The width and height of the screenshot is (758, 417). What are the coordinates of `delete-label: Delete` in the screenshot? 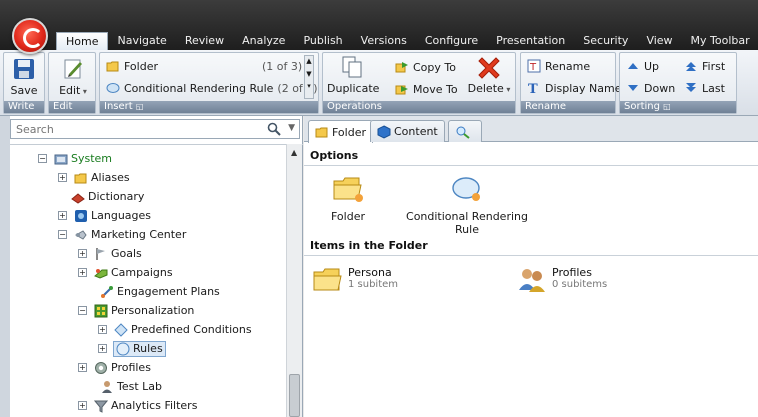 It's located at (485, 88).